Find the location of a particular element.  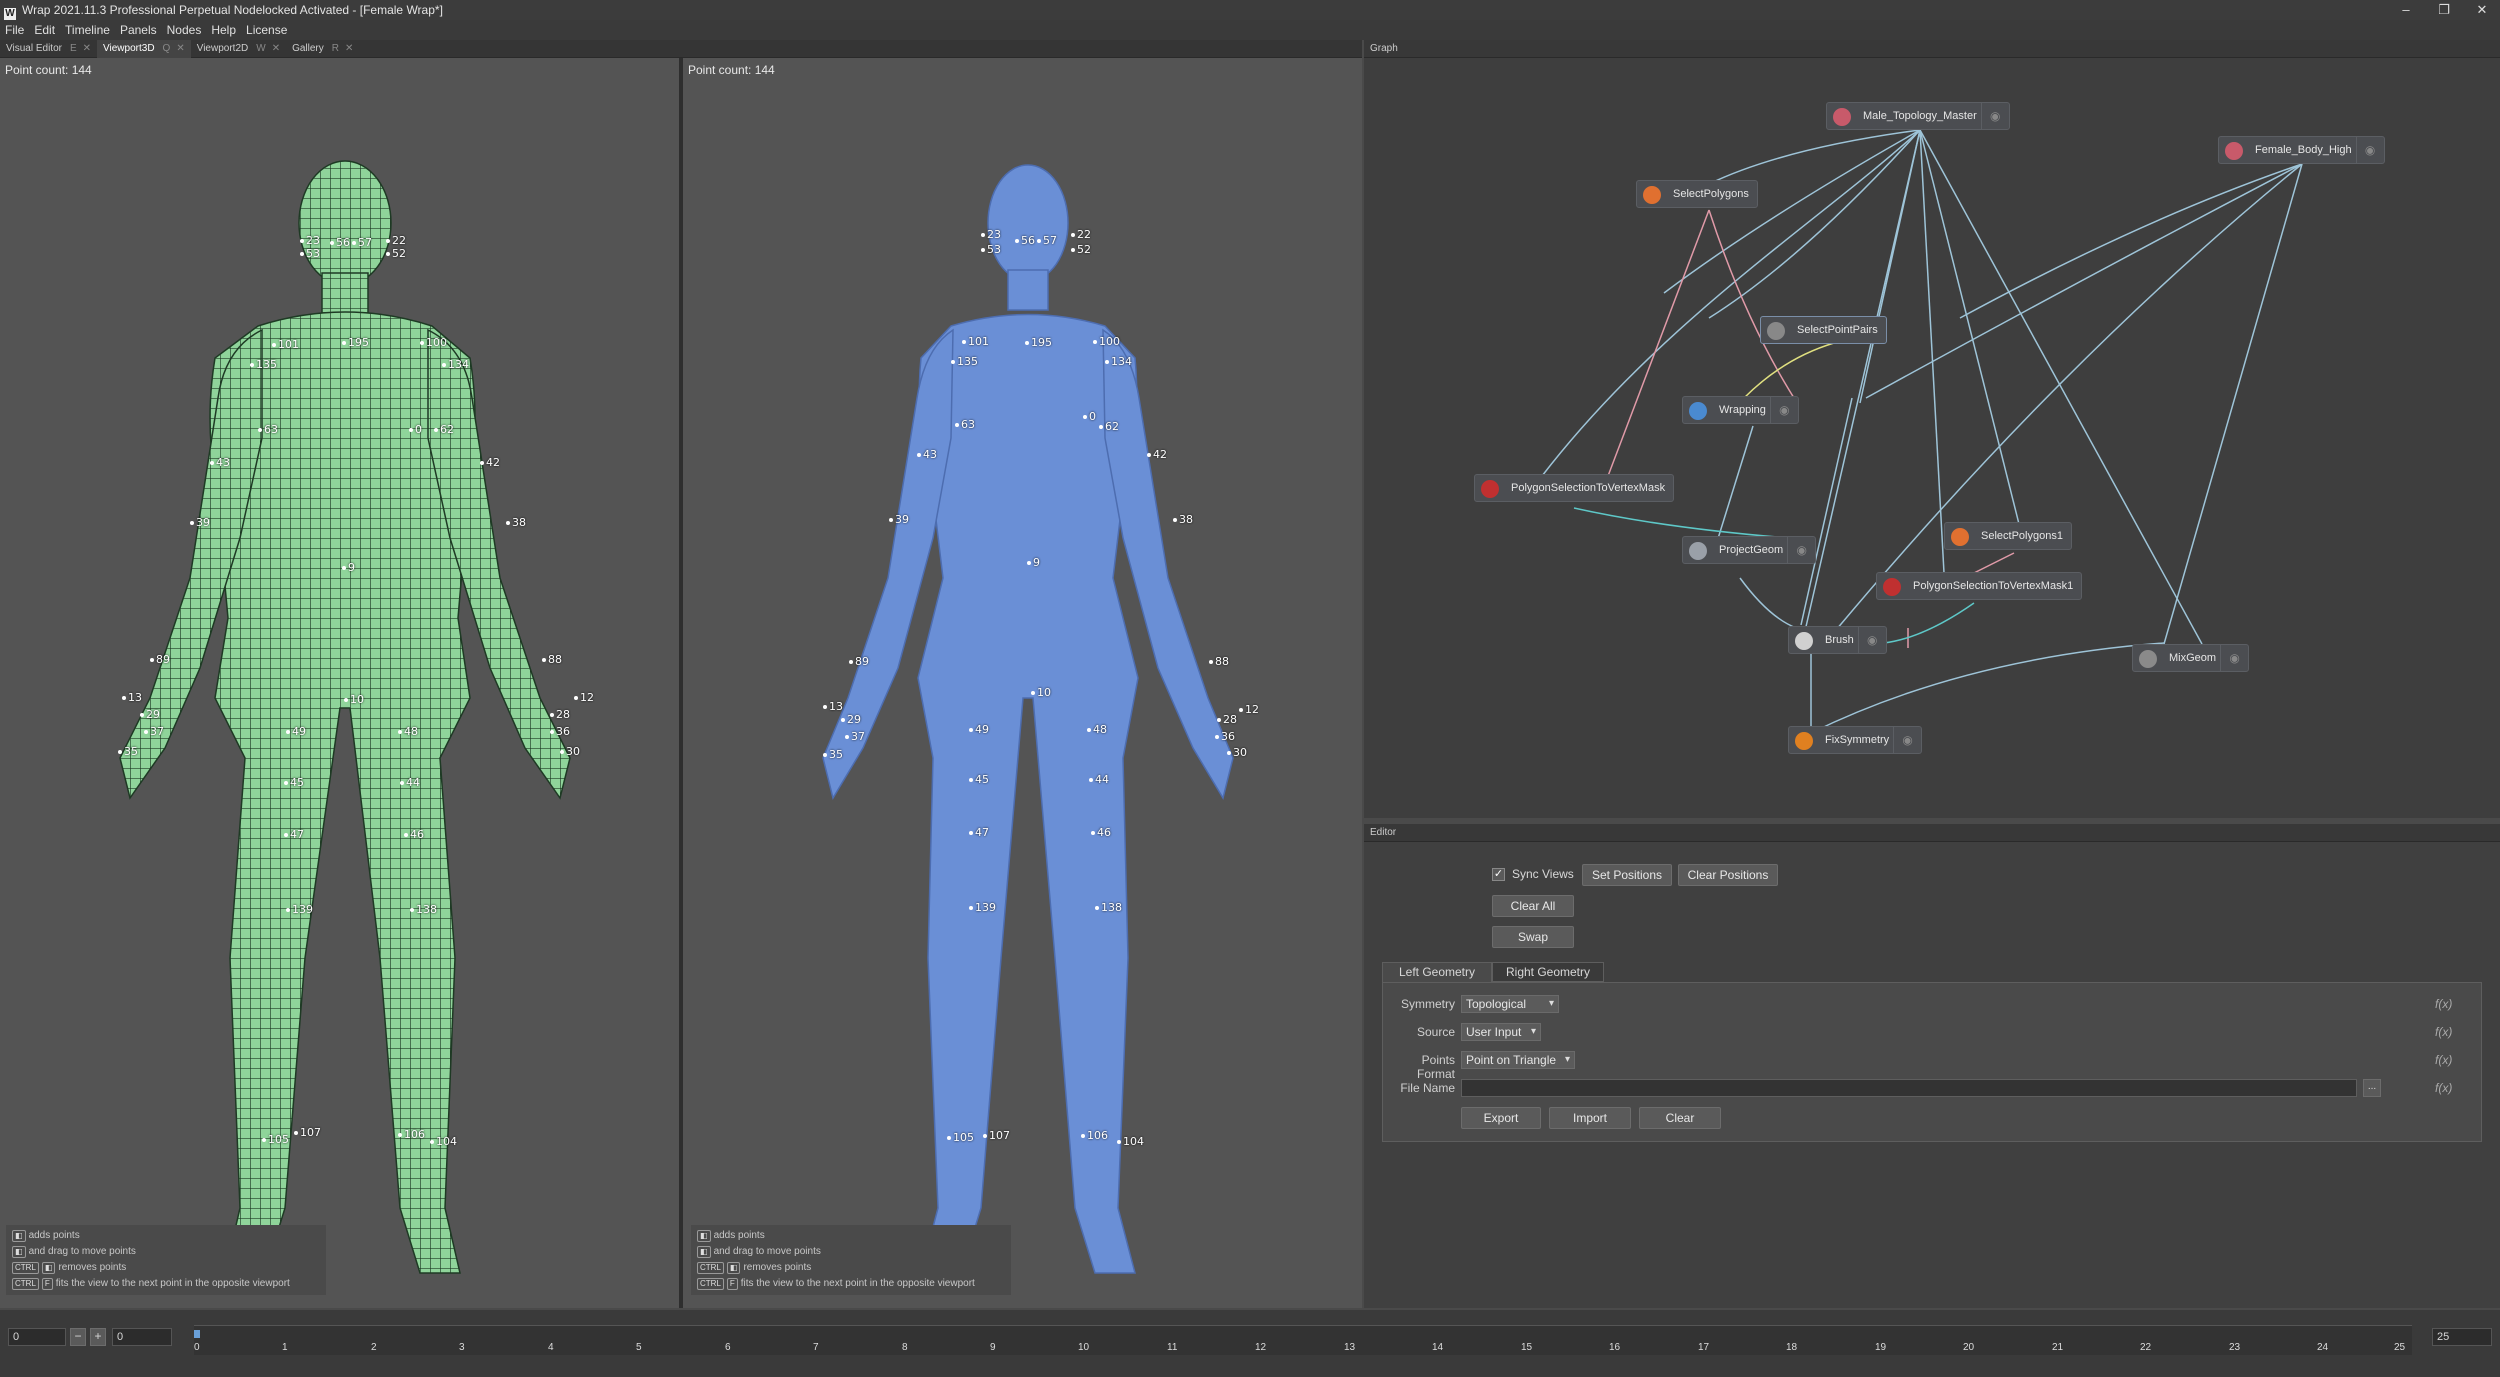

landmark-label: 43 is located at coordinates (220, 462).